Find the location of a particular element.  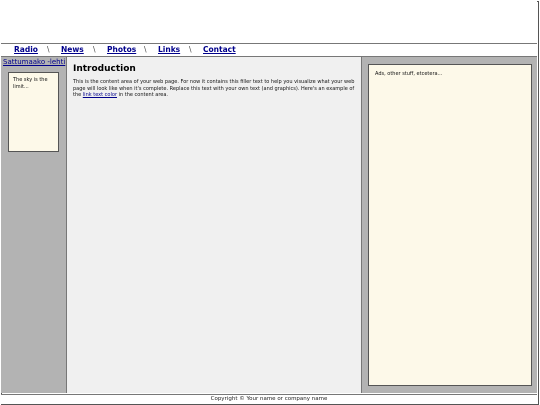

nav-link-news: News is located at coordinates (72, 50).